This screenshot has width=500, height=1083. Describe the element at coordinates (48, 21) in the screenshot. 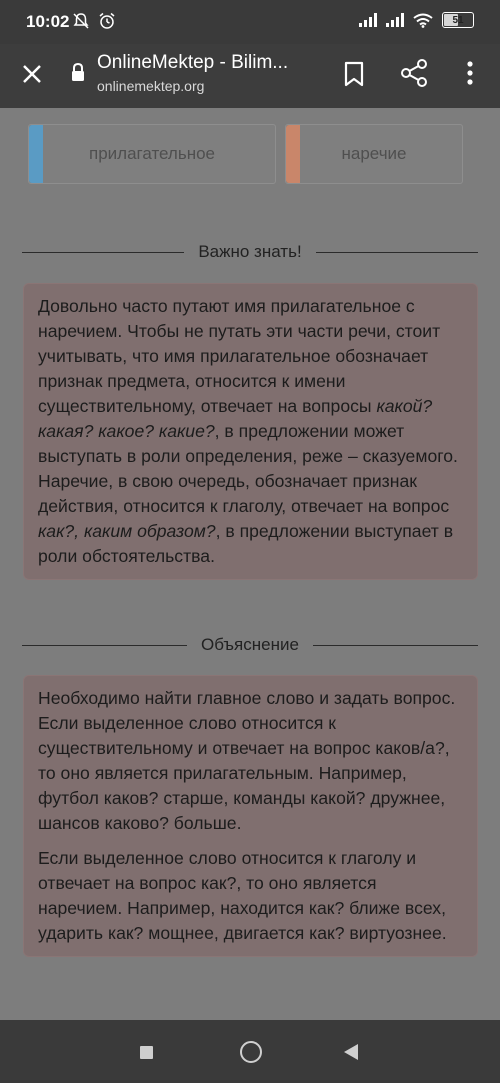

I see `status-time: 10:02` at that location.